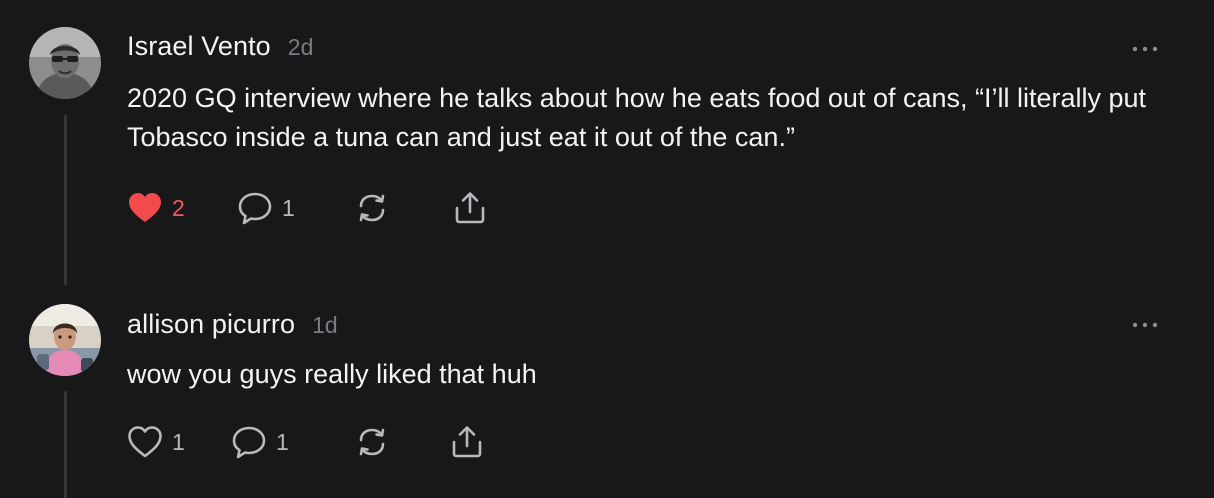 The height and width of the screenshot is (498, 1214). Describe the element at coordinates (178, 207) in the screenshot. I see `like-count: 2` at that location.